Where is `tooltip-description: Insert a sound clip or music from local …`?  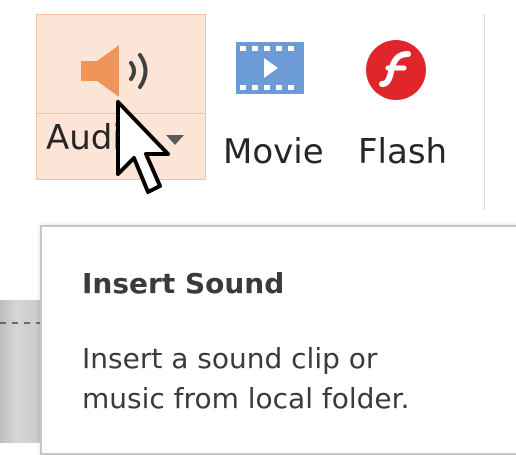
tooltip-description: Insert a sound clip or music from local … is located at coordinates (246, 379).